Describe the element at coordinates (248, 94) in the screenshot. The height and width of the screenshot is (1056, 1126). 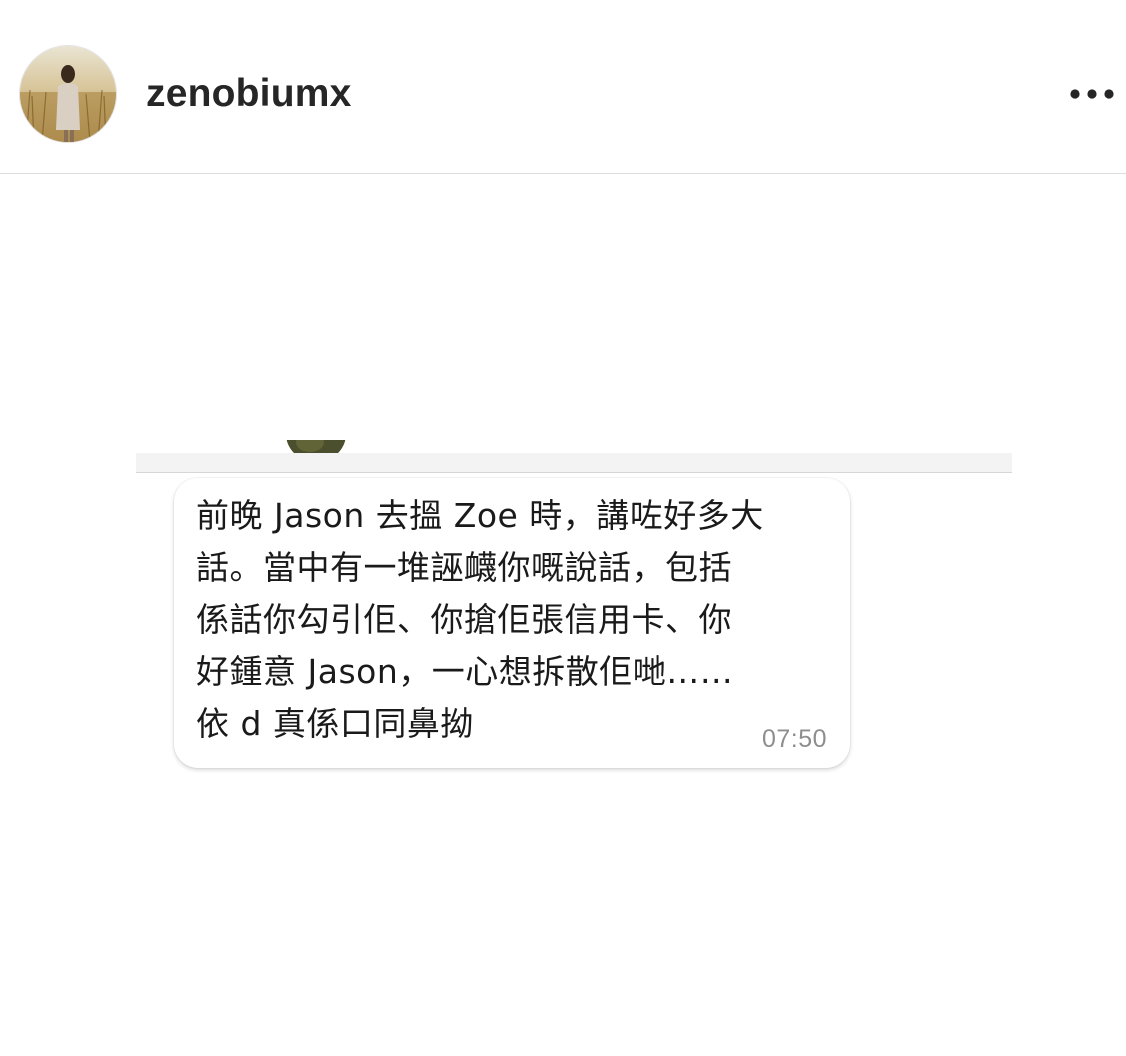
I see `post-username: zenobiumx` at that location.